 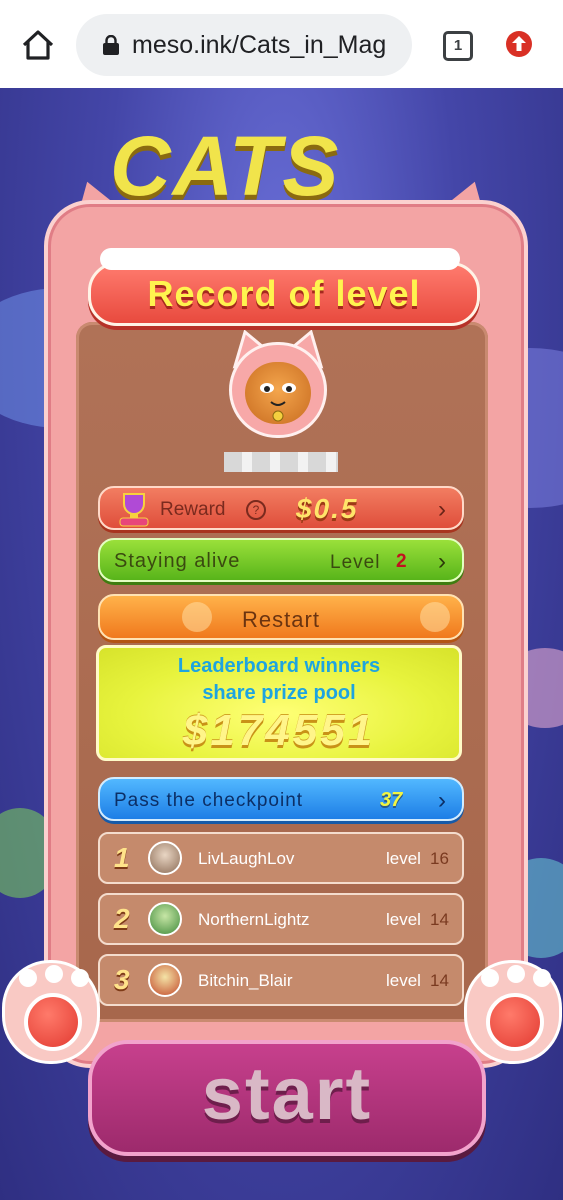 I want to click on level-value: 16, so click(x=439, y=858).